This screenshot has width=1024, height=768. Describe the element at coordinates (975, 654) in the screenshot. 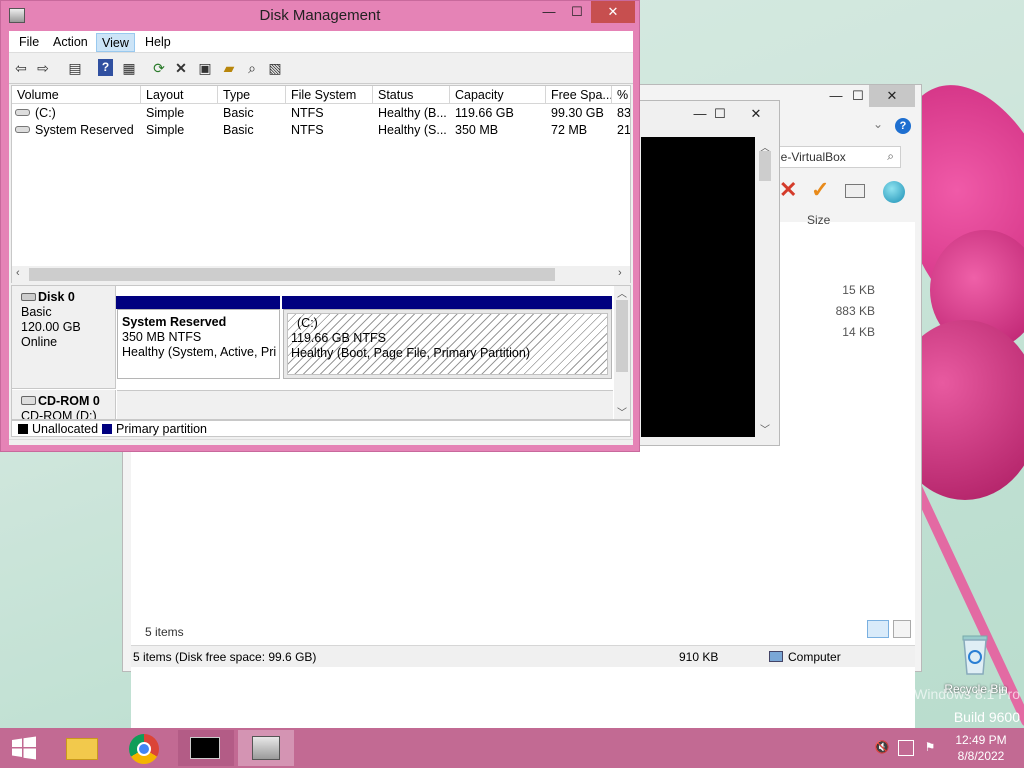

I see `recycle-bin-icon` at that location.